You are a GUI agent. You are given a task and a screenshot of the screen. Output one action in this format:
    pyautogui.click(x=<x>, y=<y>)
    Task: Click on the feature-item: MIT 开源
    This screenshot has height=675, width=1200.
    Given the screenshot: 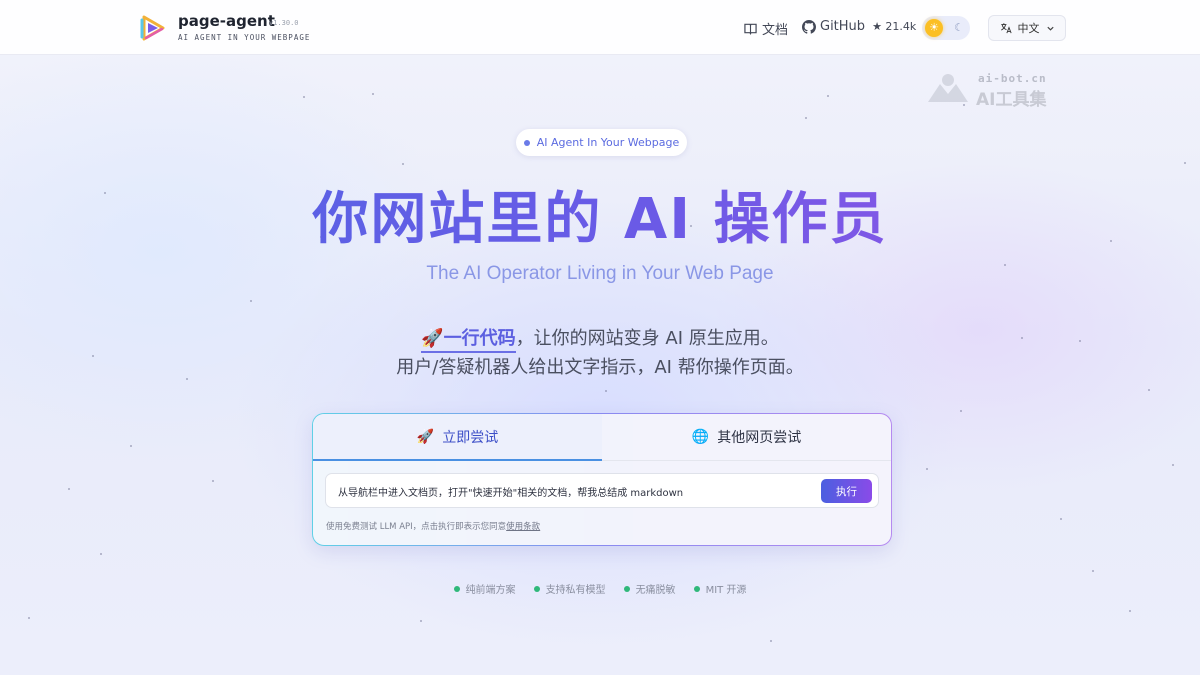 What is the action you would take?
    pyautogui.click(x=720, y=588)
    